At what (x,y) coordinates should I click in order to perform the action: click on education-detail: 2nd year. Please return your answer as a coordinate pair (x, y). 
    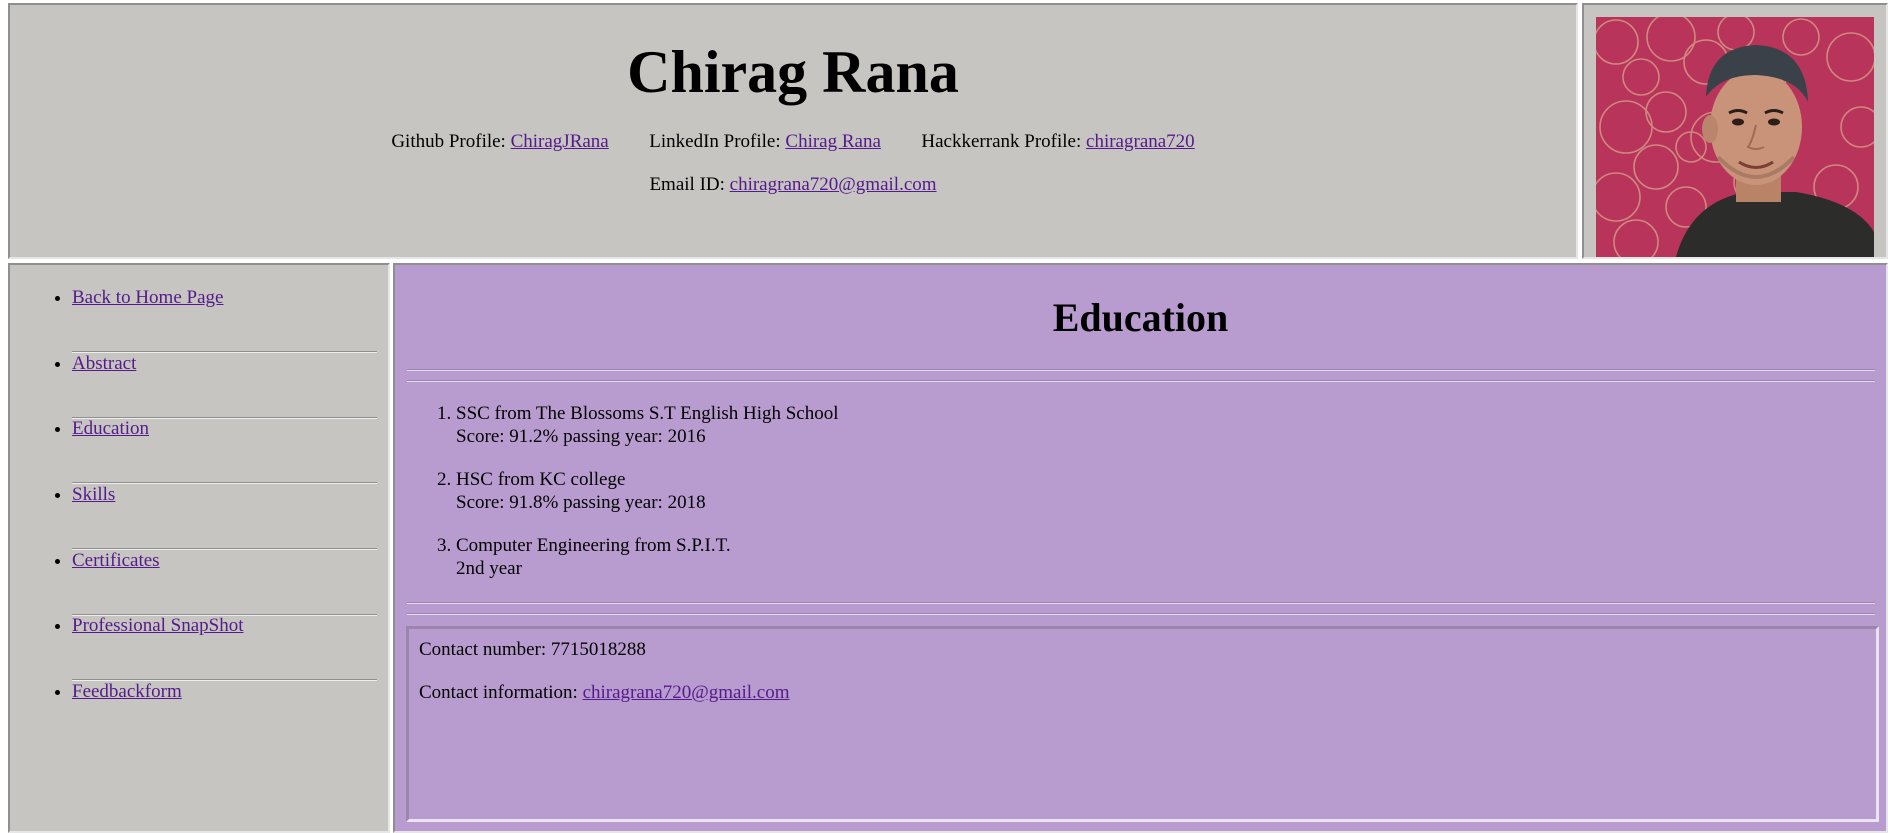
    Looking at the image, I should click on (489, 568).